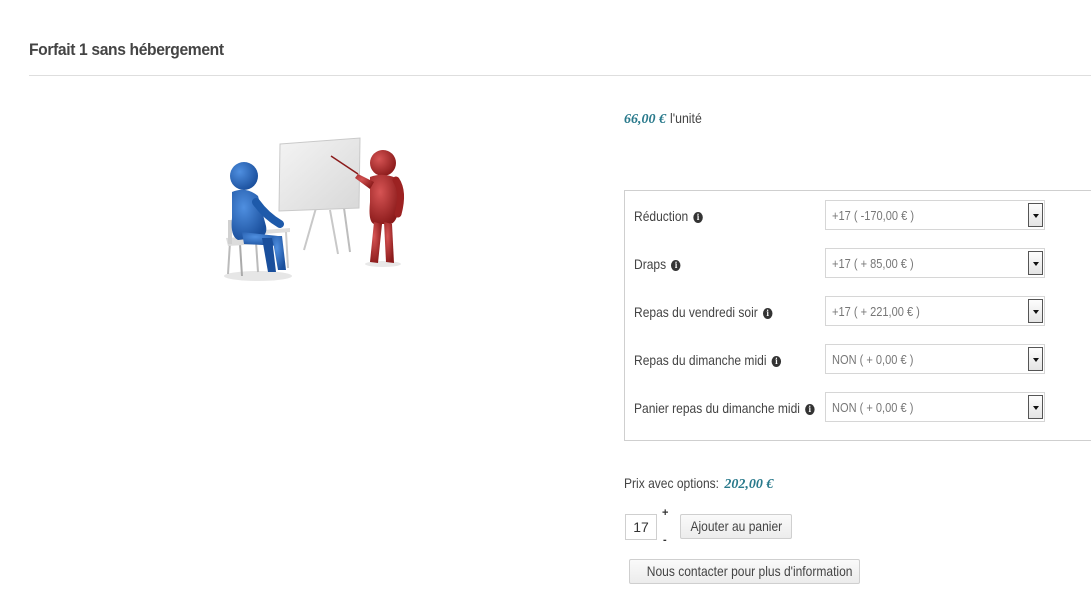 This screenshot has width=1091, height=598. Describe the element at coordinates (744, 571) in the screenshot. I see `contact-button: Nous contacter pour plus d'information` at that location.